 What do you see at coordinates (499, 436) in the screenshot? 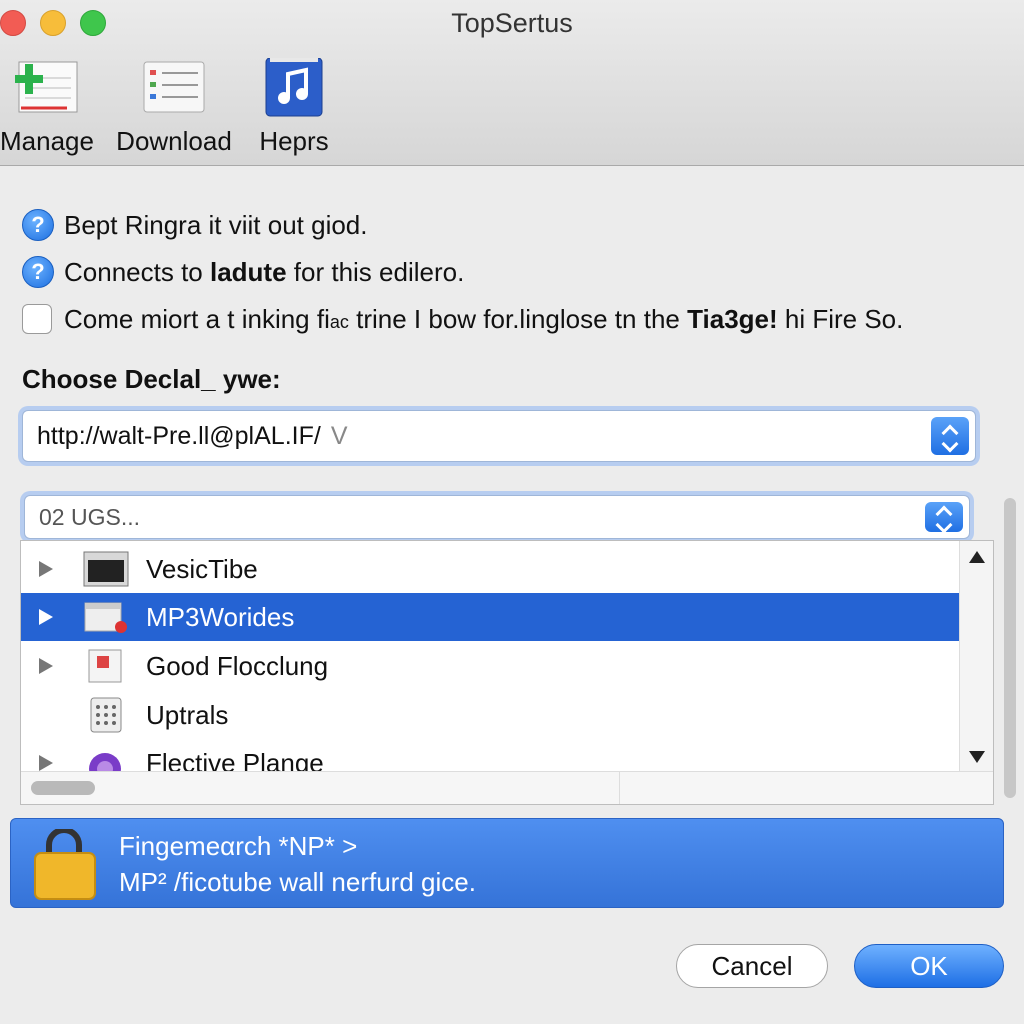
I see `url-combo-box: http://walt-Pre.ll@plAL.IF/V` at bounding box center [499, 436].